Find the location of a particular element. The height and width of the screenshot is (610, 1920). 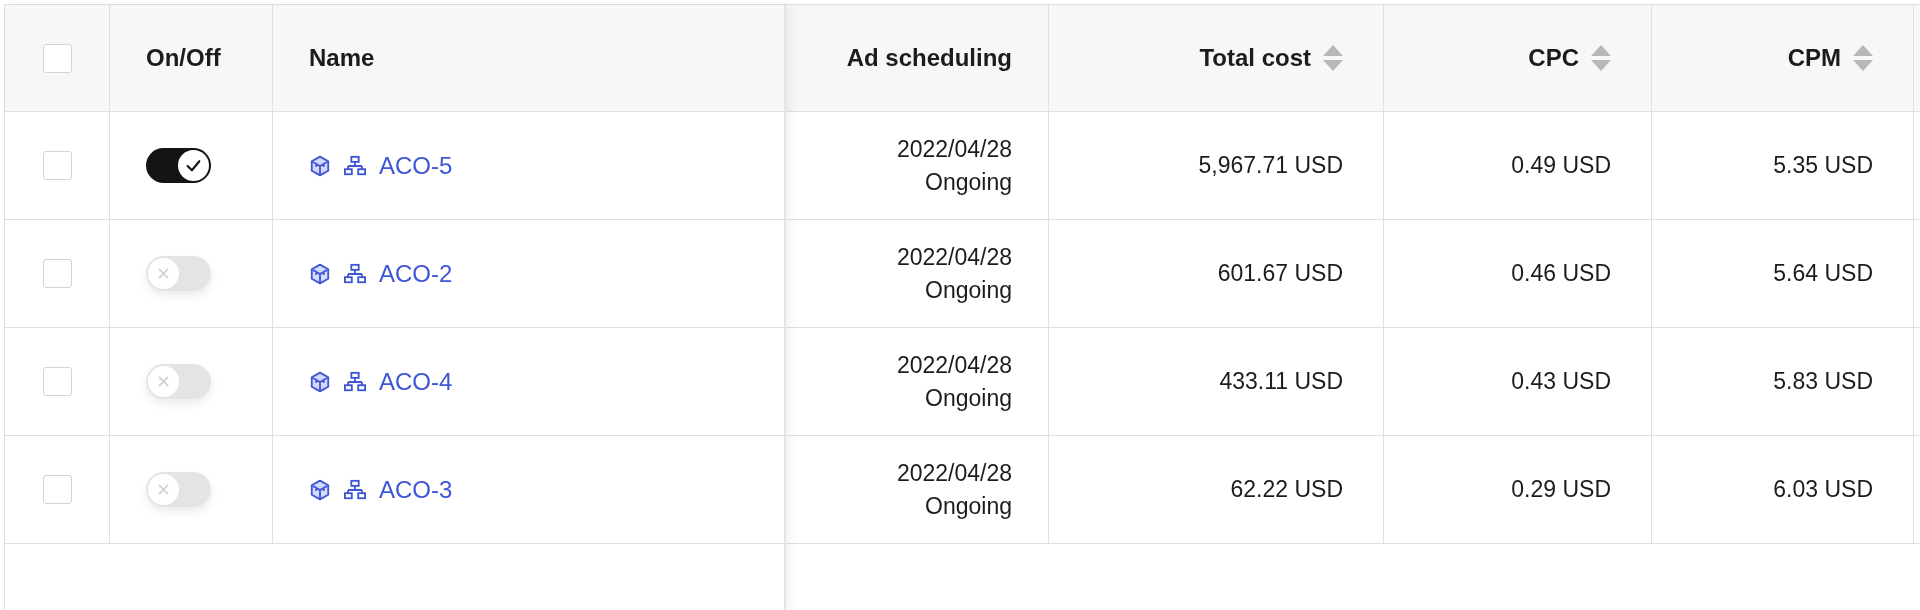

table-cell-text: 5.83 USD is located at coordinates (1823, 381).